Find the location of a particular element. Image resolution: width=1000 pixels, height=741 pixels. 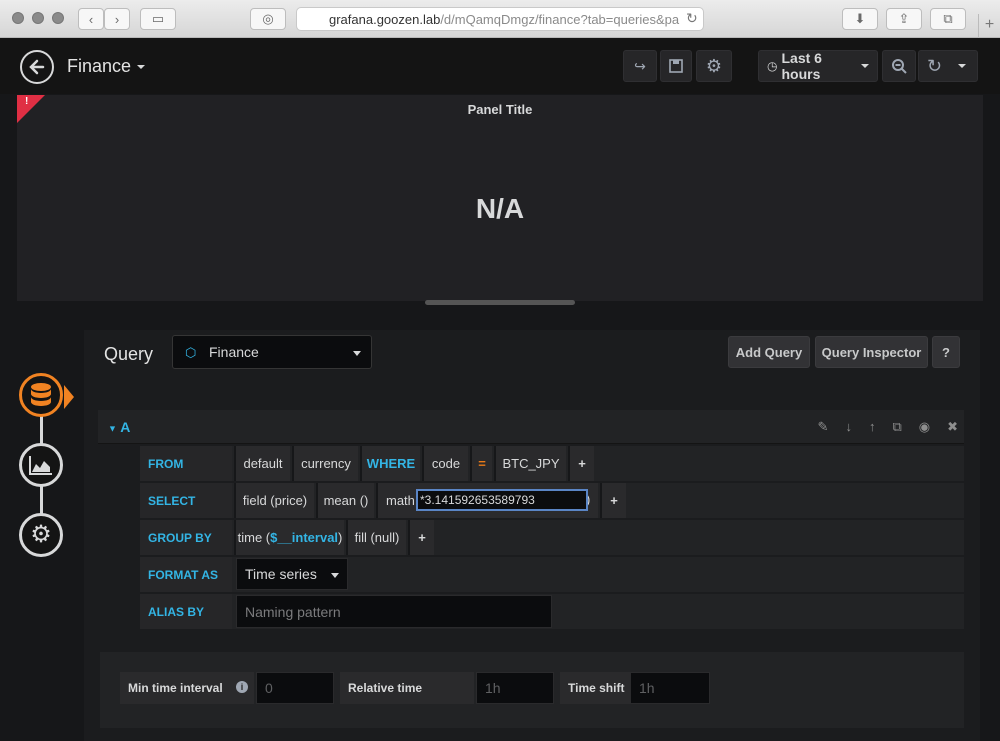

site-settings-button: ◎ is located at coordinates (268, 19).